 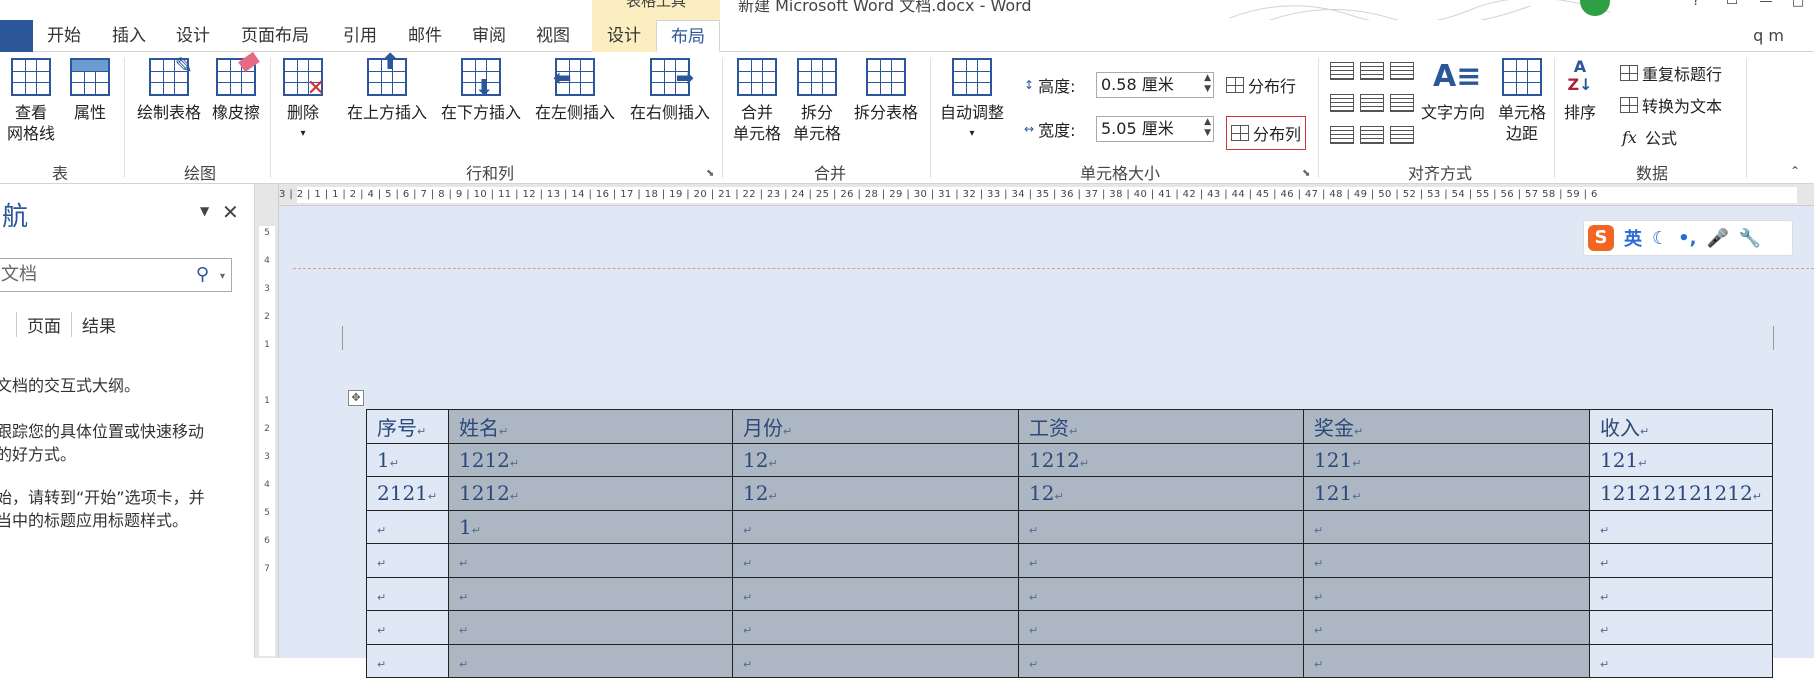 I want to click on help-icon: ?, so click(x=1696, y=8).